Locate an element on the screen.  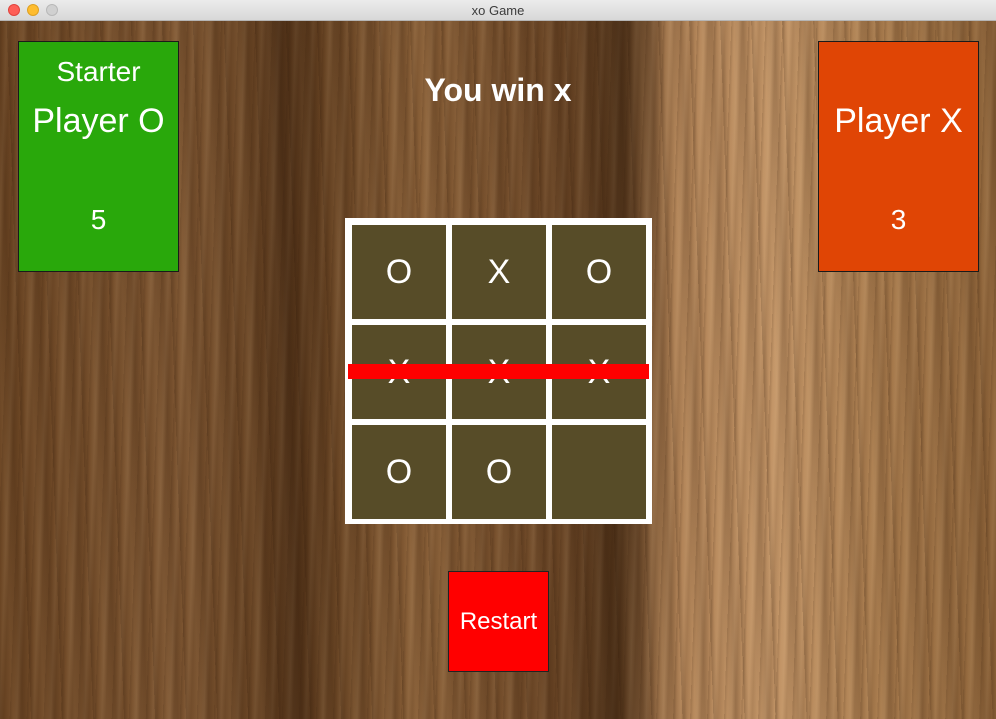
game-board: O X O X X X O O is located at coordinates (498, 371).